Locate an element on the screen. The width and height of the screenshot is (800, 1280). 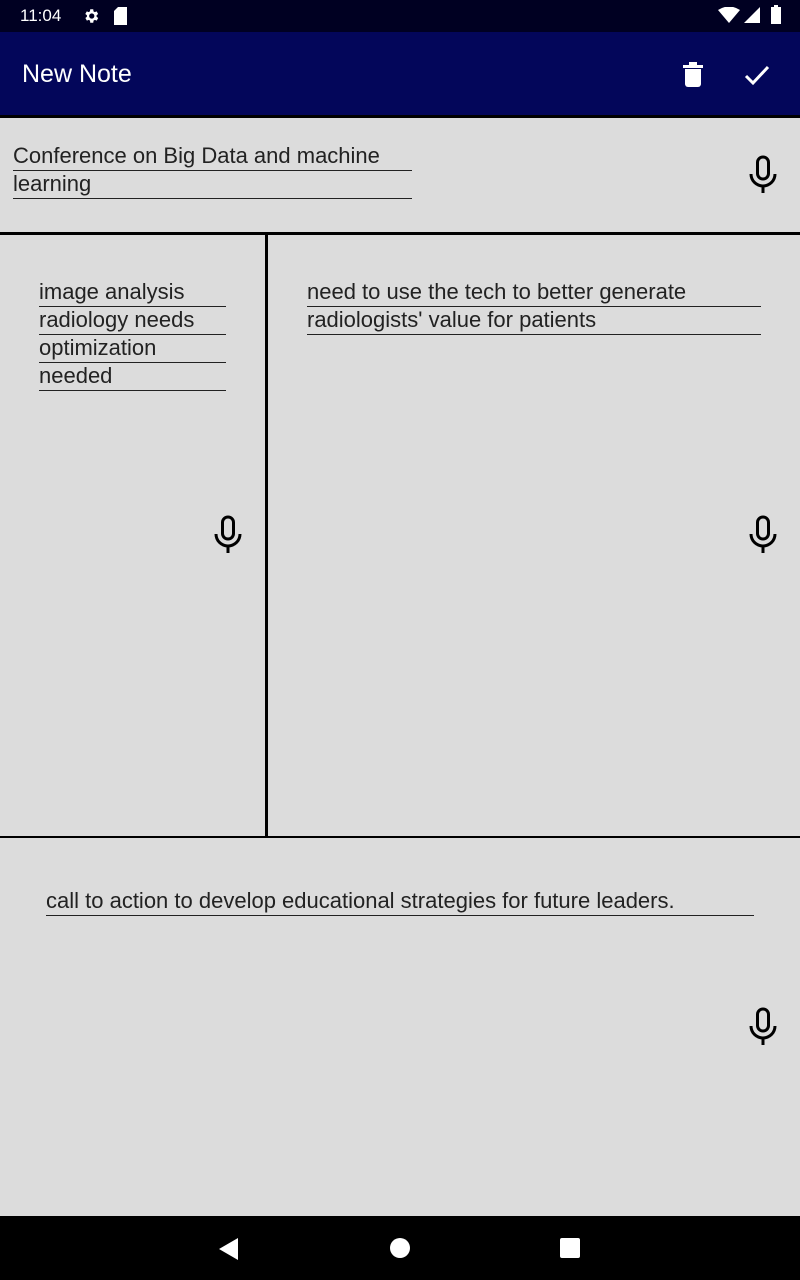
home-icon is located at coordinates (400, 1248).